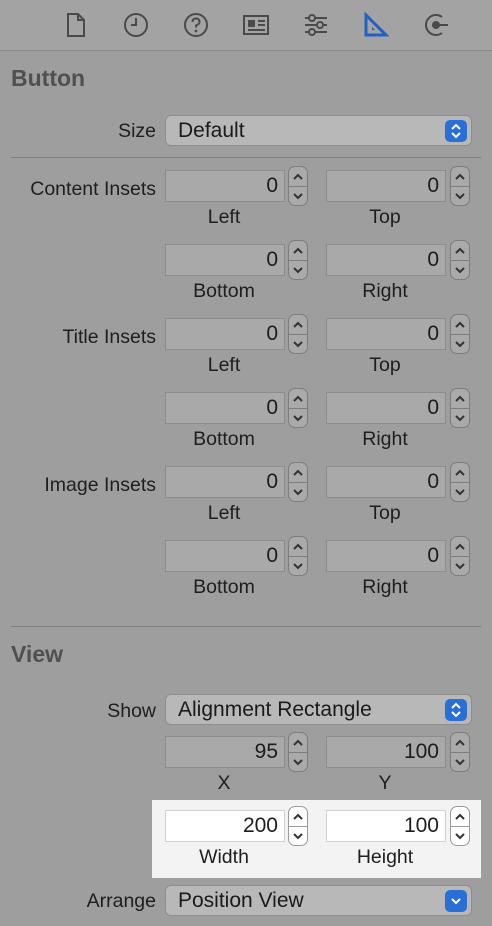  Describe the element at coordinates (460, 408) in the screenshot. I see `title-insets-right-stepper` at that location.